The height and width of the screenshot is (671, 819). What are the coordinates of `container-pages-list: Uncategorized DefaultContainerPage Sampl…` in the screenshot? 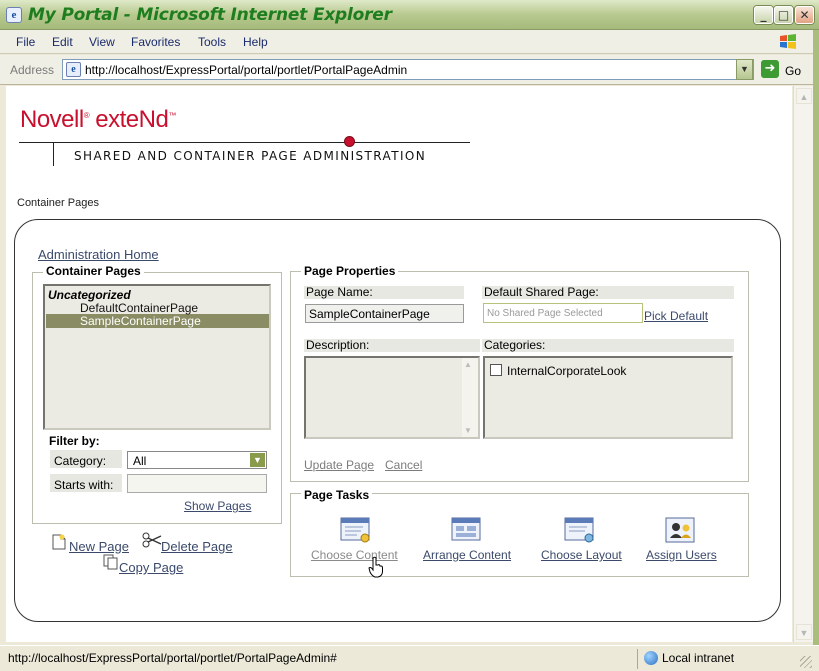 It's located at (157, 357).